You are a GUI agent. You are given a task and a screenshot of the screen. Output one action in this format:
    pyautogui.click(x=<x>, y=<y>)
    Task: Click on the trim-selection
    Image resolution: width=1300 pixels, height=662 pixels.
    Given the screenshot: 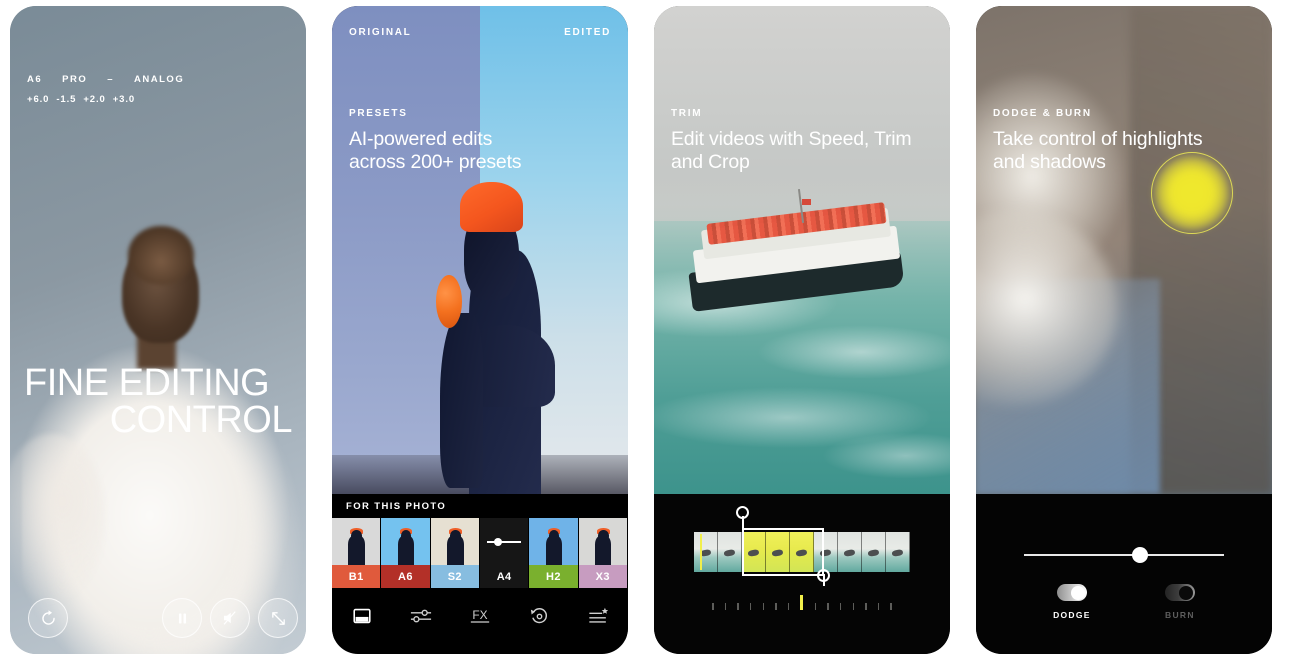 What is the action you would take?
    pyautogui.click(x=783, y=552)
    